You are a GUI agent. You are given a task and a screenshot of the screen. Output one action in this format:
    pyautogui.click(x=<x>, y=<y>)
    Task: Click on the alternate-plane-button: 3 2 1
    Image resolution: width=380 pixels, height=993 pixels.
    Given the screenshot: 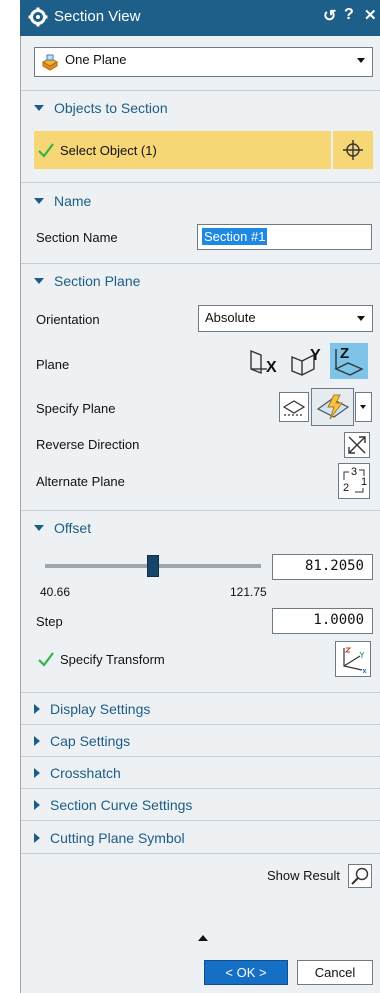 What is the action you would take?
    pyautogui.click(x=354, y=481)
    